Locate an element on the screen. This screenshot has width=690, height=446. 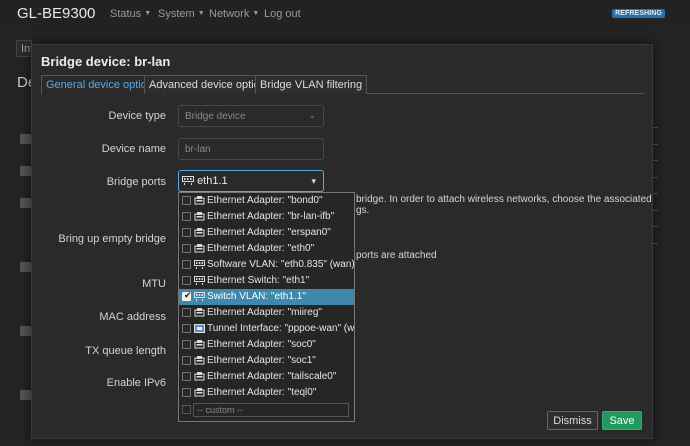
tunnel-icon is located at coordinates (199, 328).